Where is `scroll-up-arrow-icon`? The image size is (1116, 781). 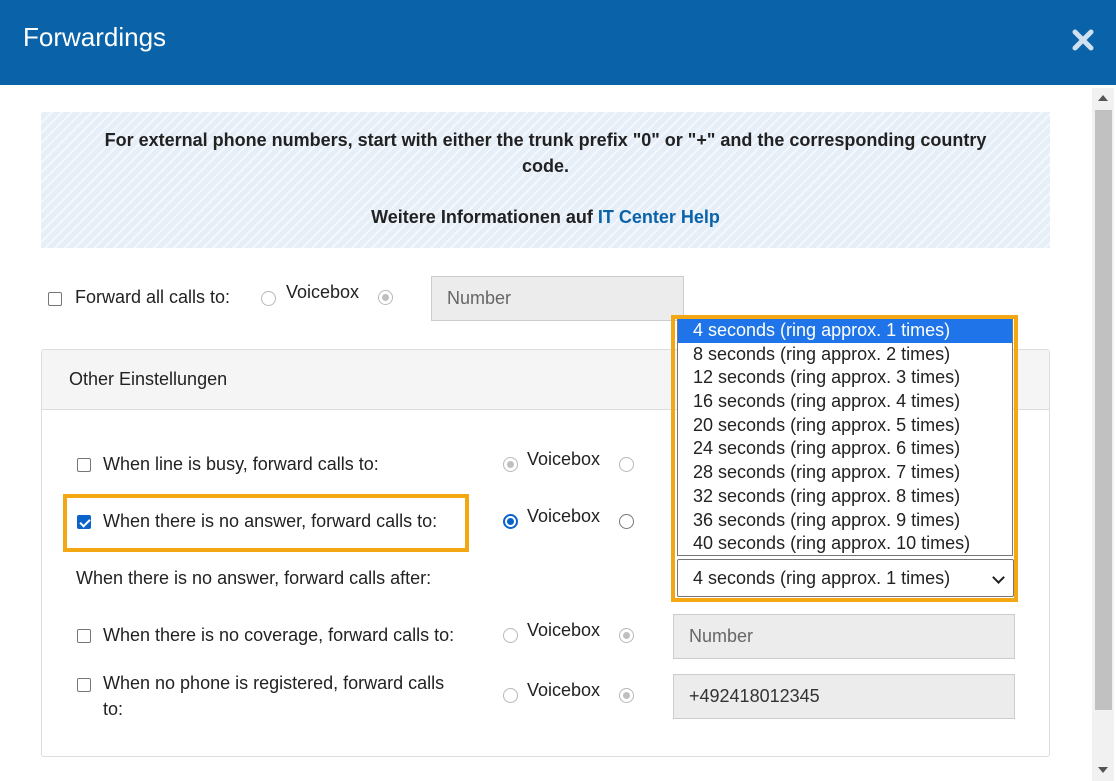
scroll-up-arrow-icon is located at coordinates (1103, 98).